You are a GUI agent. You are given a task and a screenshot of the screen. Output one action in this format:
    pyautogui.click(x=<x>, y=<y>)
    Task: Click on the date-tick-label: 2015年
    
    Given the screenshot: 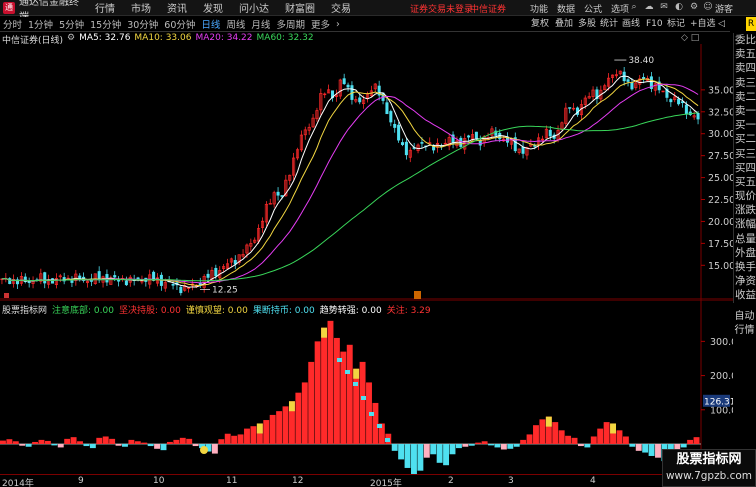 What is the action you would take?
    pyautogui.click(x=386, y=483)
    